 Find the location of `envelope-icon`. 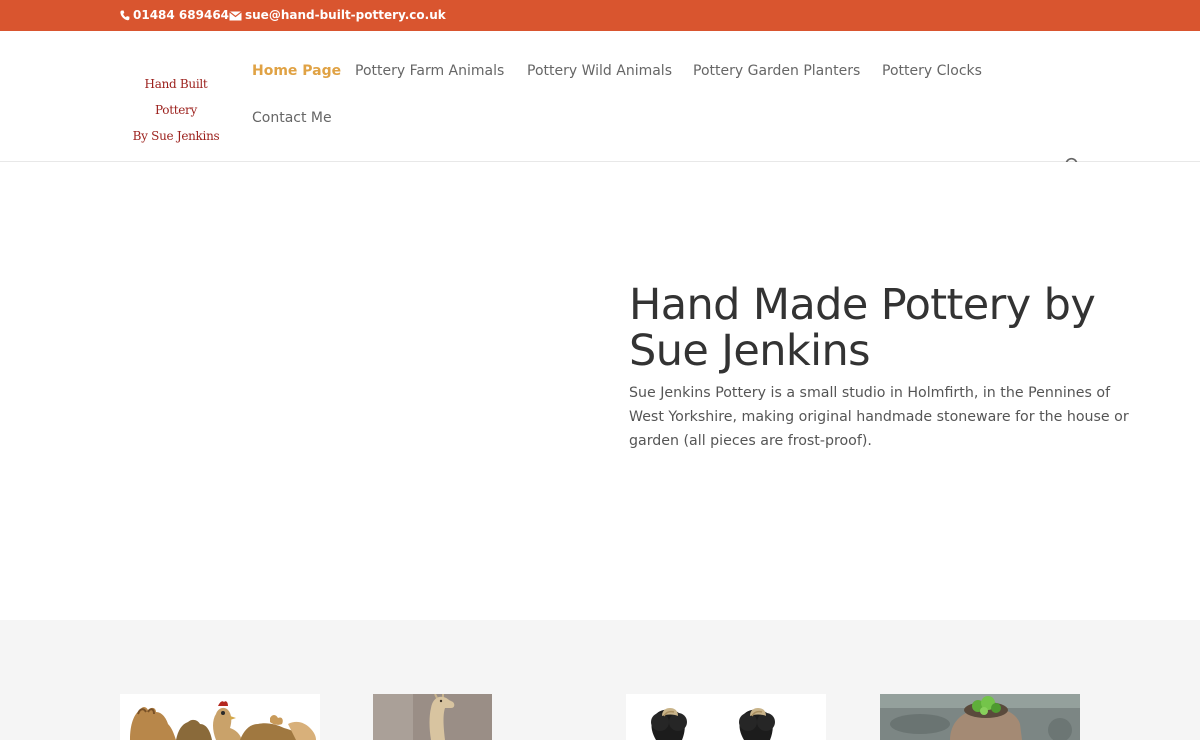

envelope-icon is located at coordinates (235, 15).